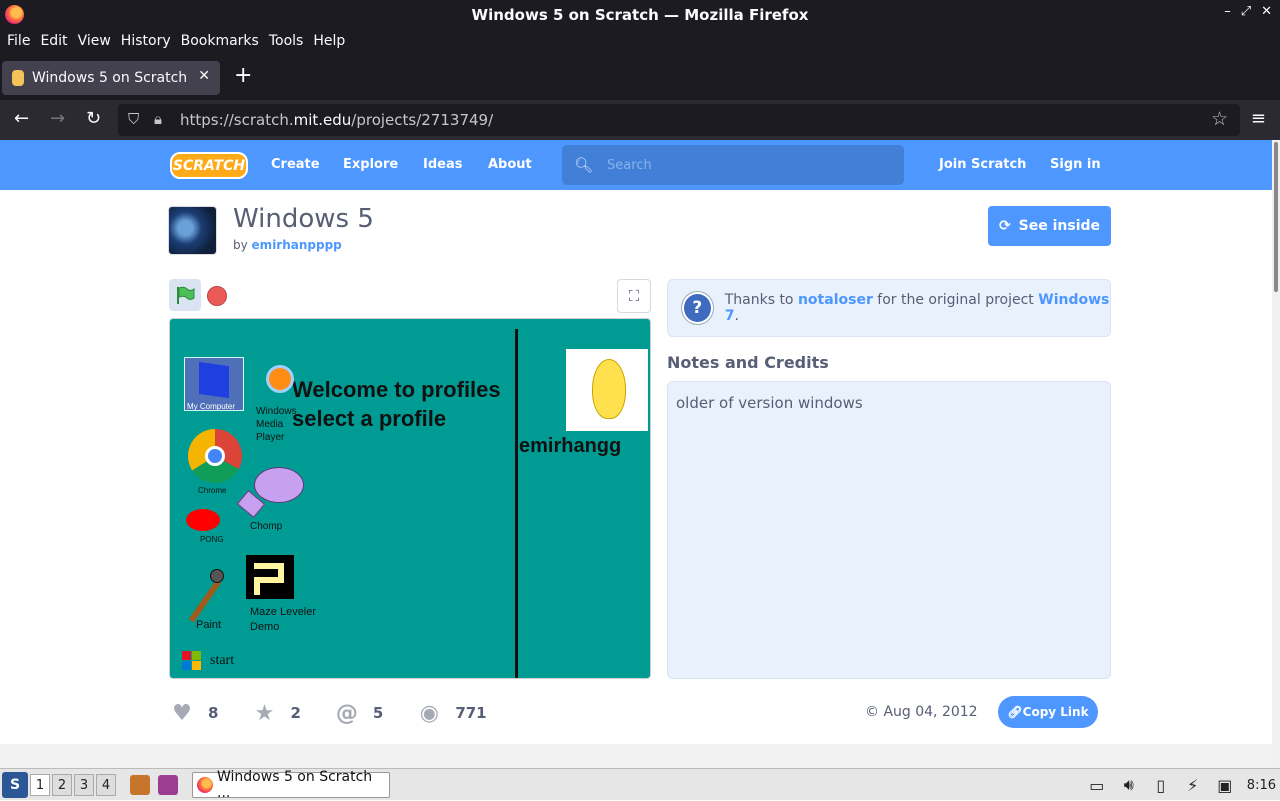 This screenshot has height=801, width=1280. I want to click on player-controls: ⛶, so click(410, 296).